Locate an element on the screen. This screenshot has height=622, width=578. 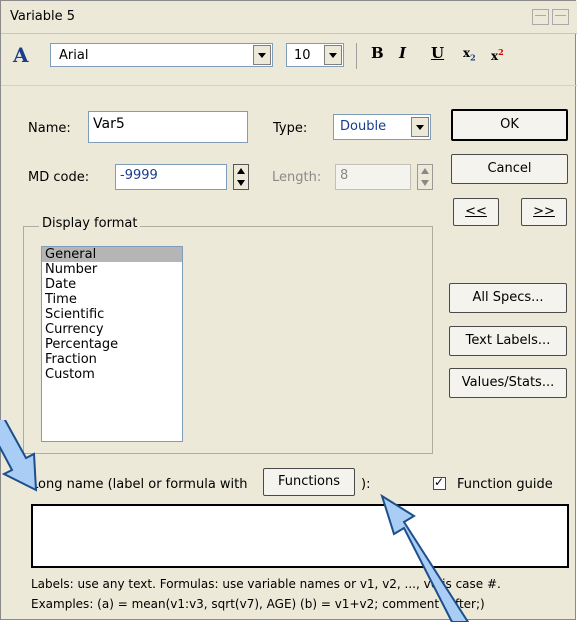
name-field-value: Var5 is located at coordinates (109, 124).